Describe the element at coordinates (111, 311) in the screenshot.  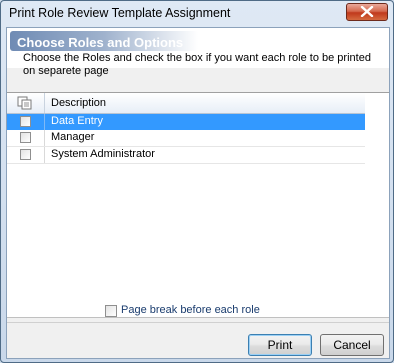
I see `page-break-checkbox` at that location.